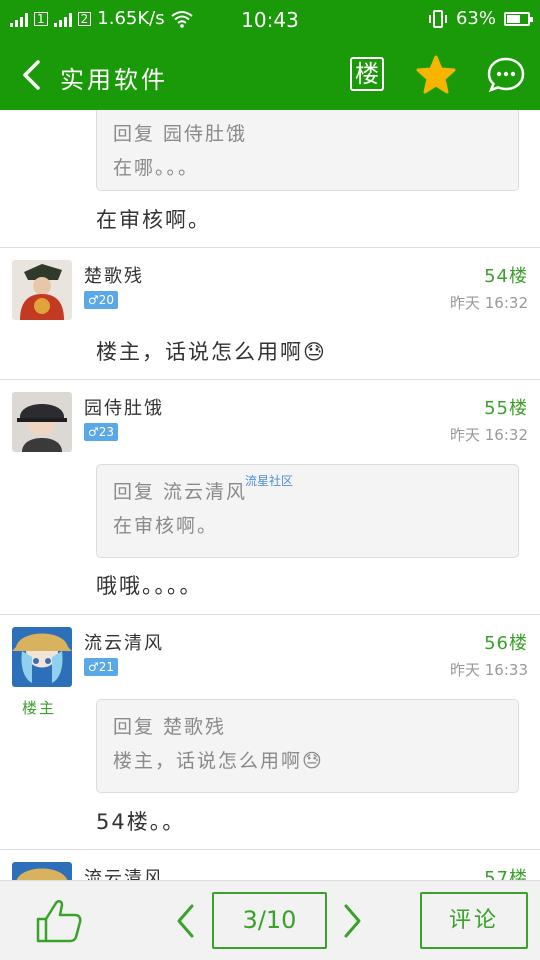  What do you see at coordinates (506, 643) in the screenshot?
I see `floor-number: 56楼` at bounding box center [506, 643].